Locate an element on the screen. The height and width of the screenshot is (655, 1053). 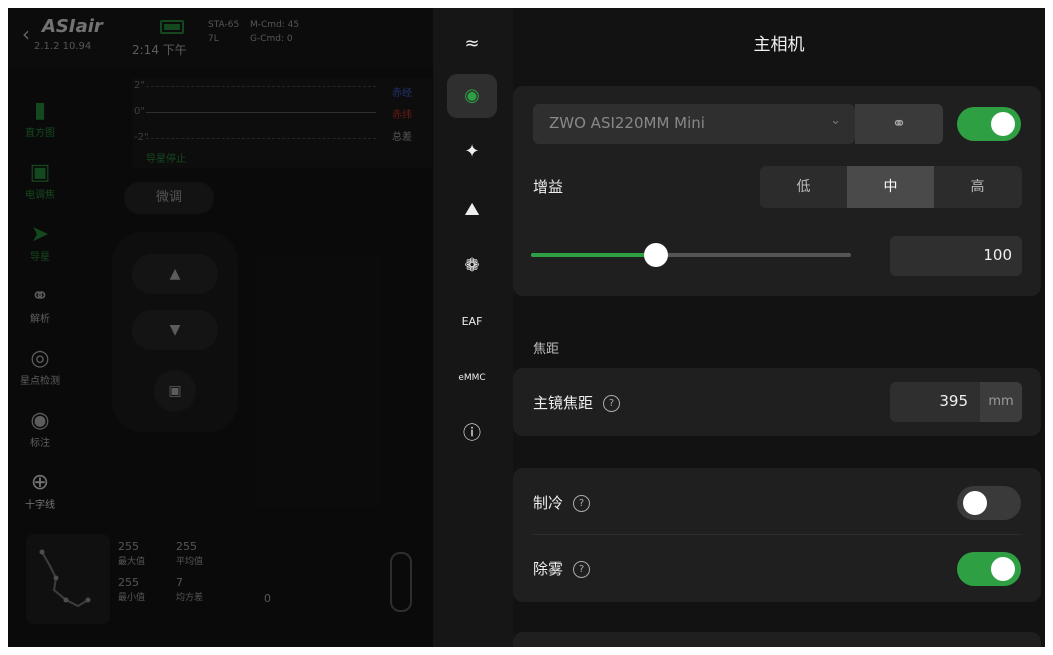
legend-ra: 赤经 is located at coordinates (402, 93).